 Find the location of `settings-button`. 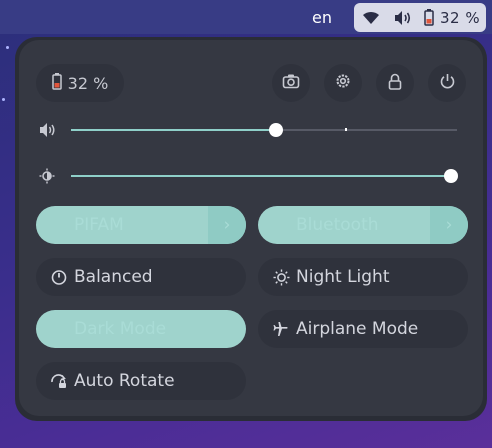

settings-button is located at coordinates (343, 83).